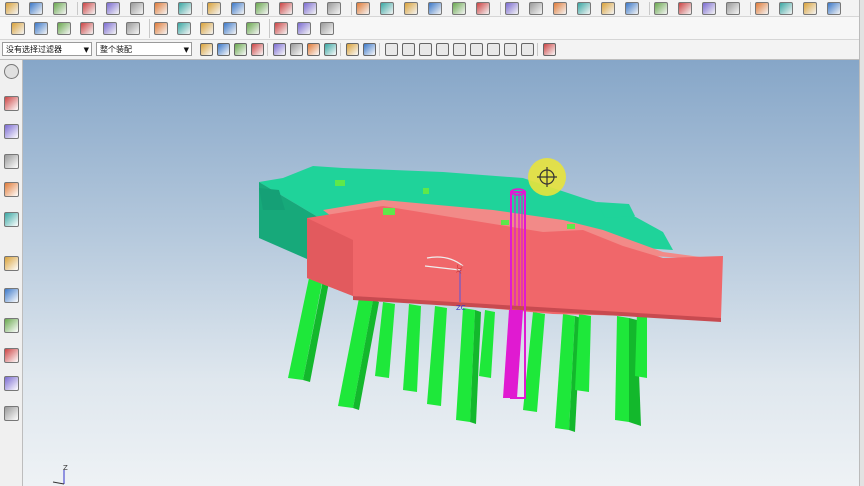  I want to click on bridge-tool-icon, so click(133, 28).